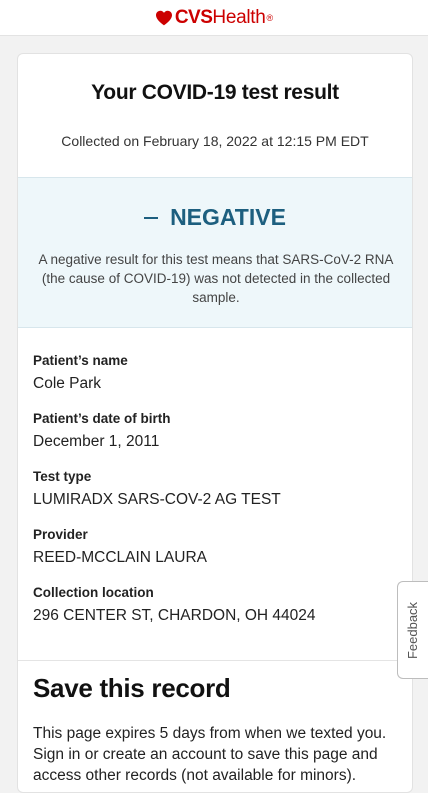 The height and width of the screenshot is (793, 428). What do you see at coordinates (62, 476) in the screenshot?
I see `test-type-label: Test type` at bounding box center [62, 476].